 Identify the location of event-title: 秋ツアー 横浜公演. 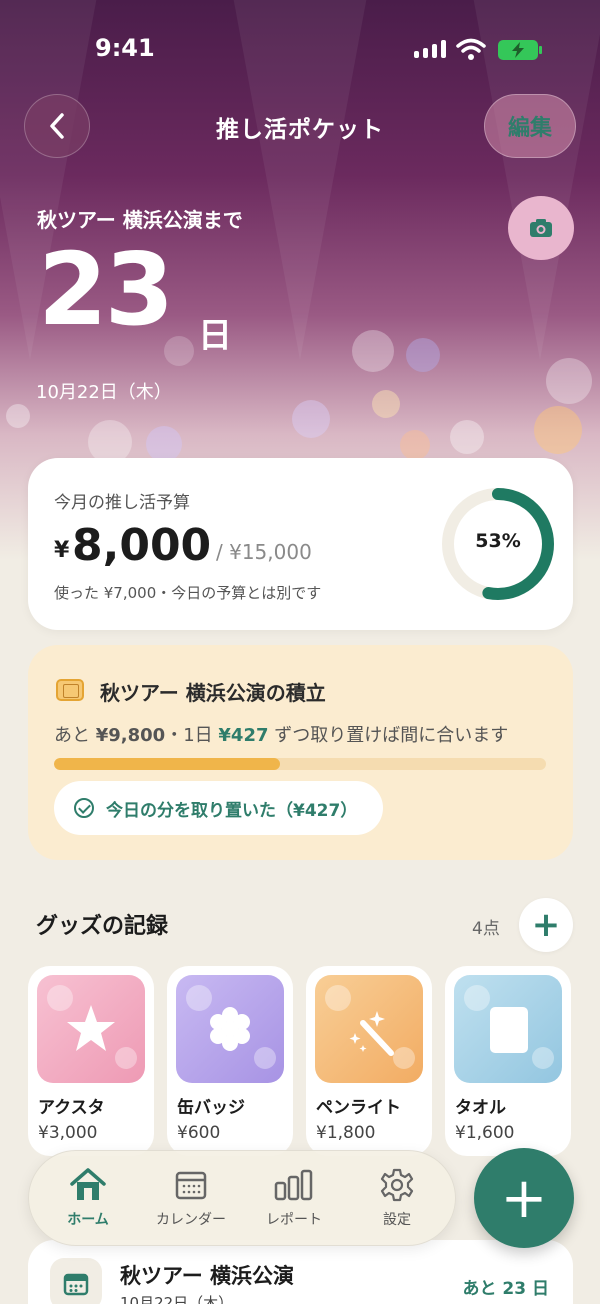
(207, 1276).